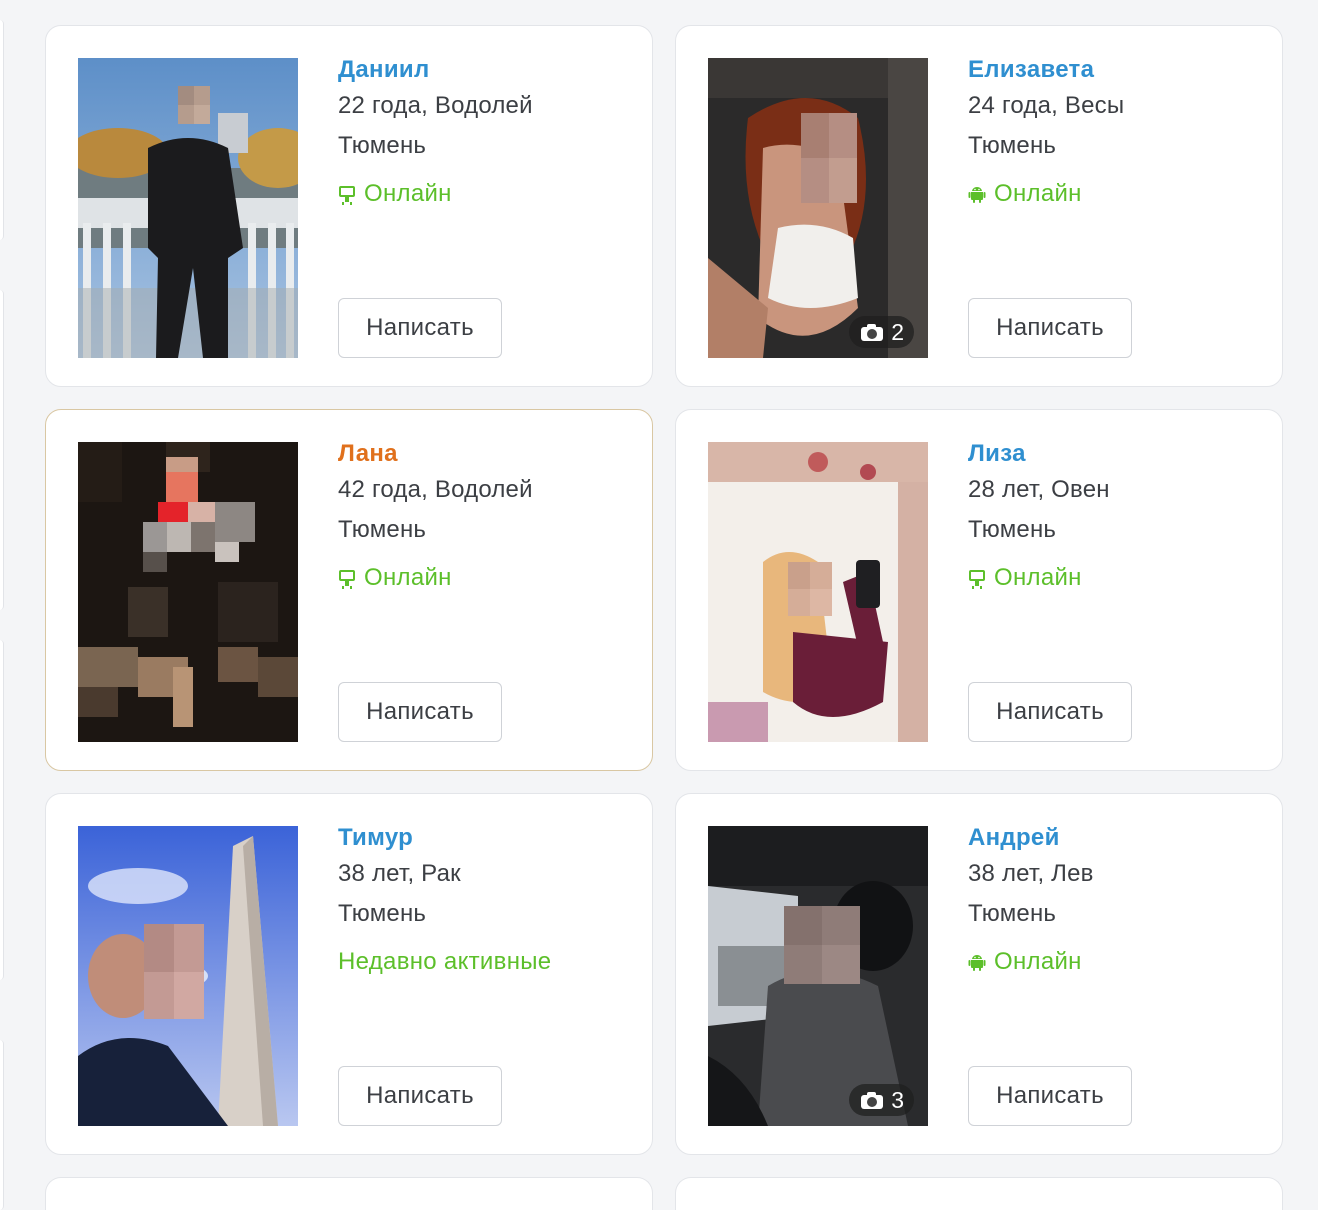  I want to click on profile-photo: 2, so click(818, 208).